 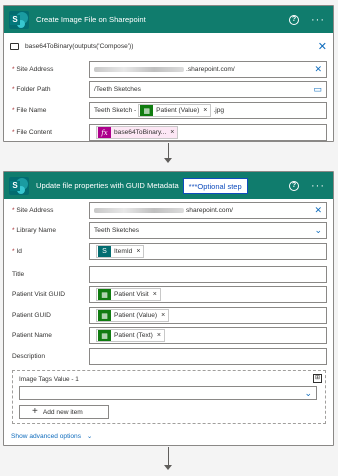 What do you see at coordinates (19, 251) in the screenshot?
I see `id-label: Id` at bounding box center [19, 251].